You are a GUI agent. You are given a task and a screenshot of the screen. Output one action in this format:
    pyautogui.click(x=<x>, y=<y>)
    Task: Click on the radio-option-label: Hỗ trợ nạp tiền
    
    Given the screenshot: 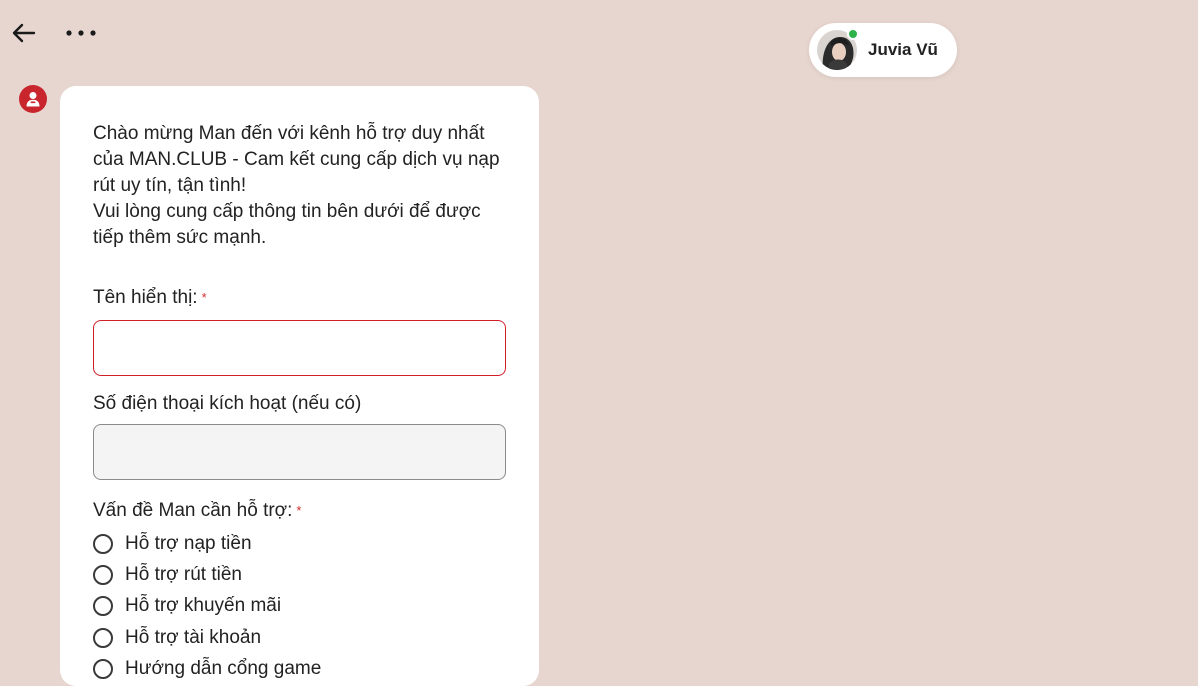 What is the action you would take?
    pyautogui.click(x=188, y=543)
    